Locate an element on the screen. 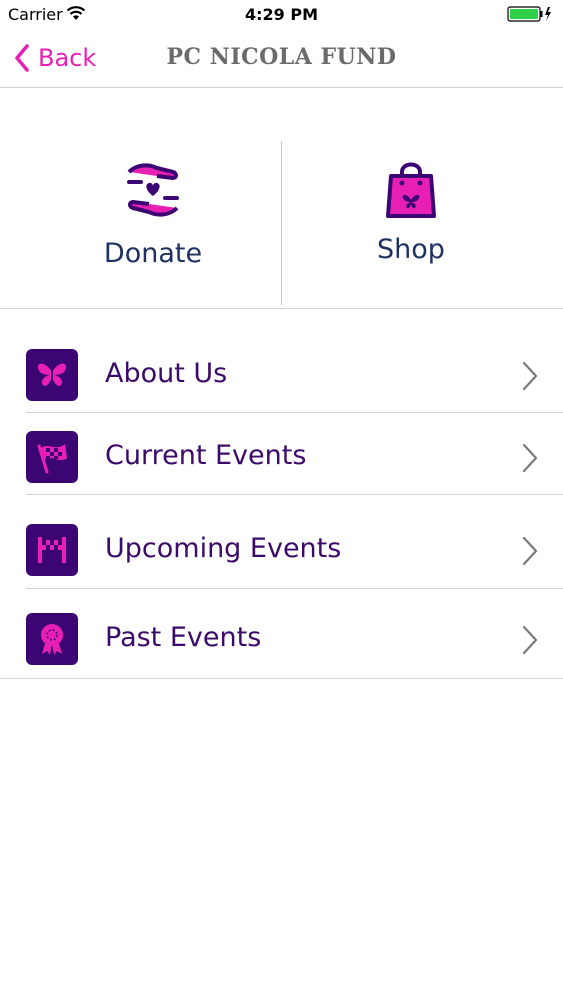  donate-label: Donate is located at coordinates (153, 253).